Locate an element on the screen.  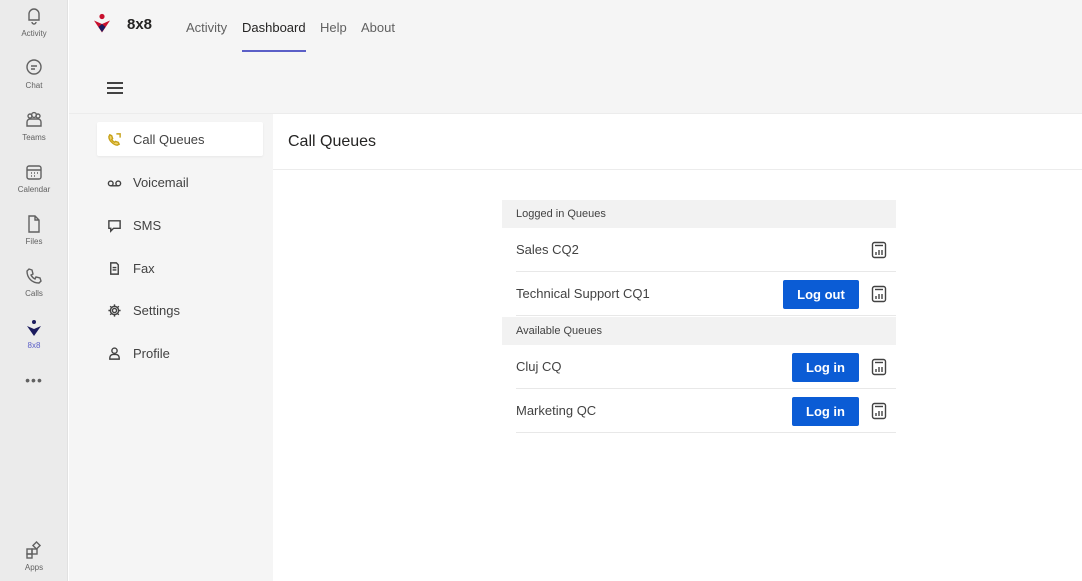
bell-icon is located at coordinates (34, 16).